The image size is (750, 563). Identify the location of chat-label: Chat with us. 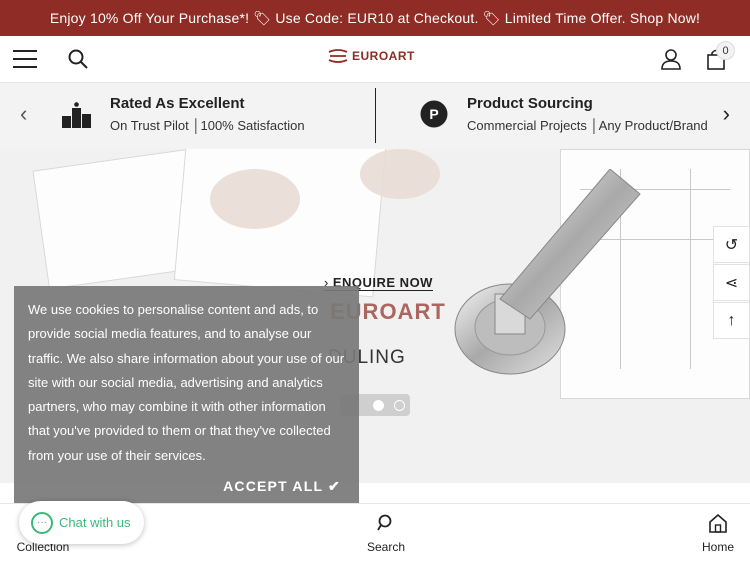
(95, 522).